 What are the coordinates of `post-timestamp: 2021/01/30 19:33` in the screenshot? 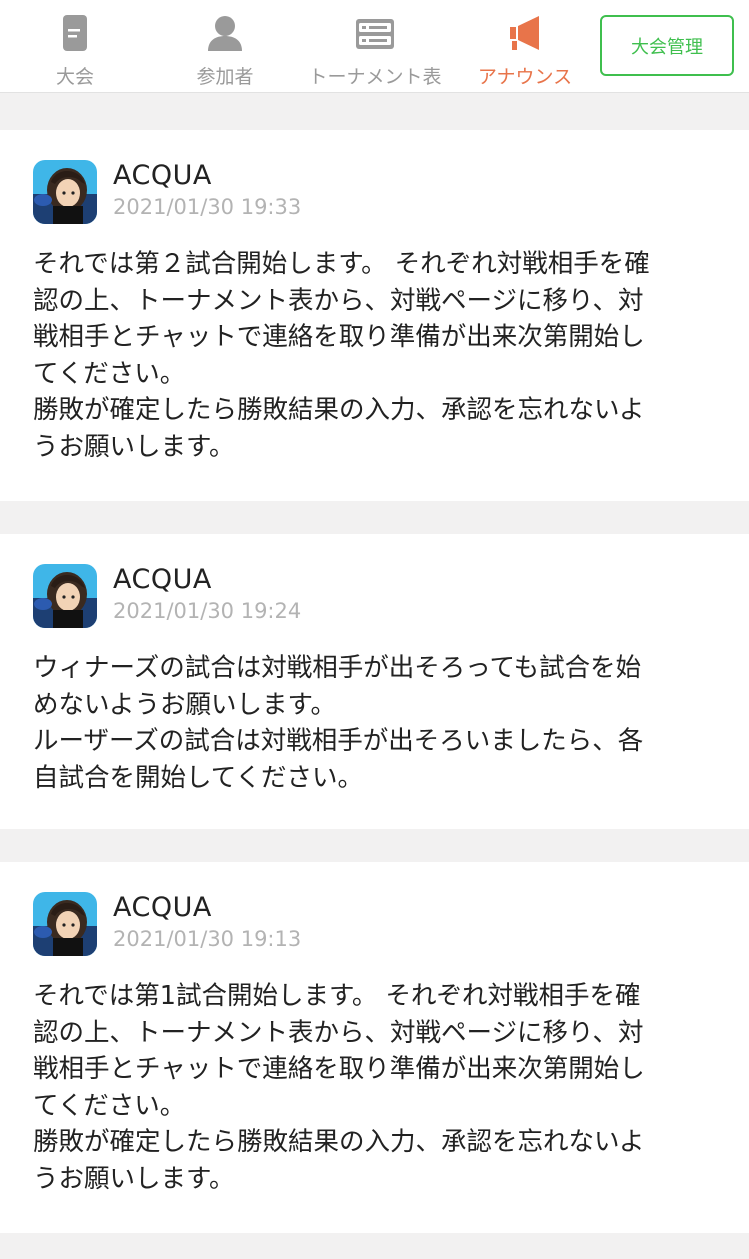 It's located at (207, 207).